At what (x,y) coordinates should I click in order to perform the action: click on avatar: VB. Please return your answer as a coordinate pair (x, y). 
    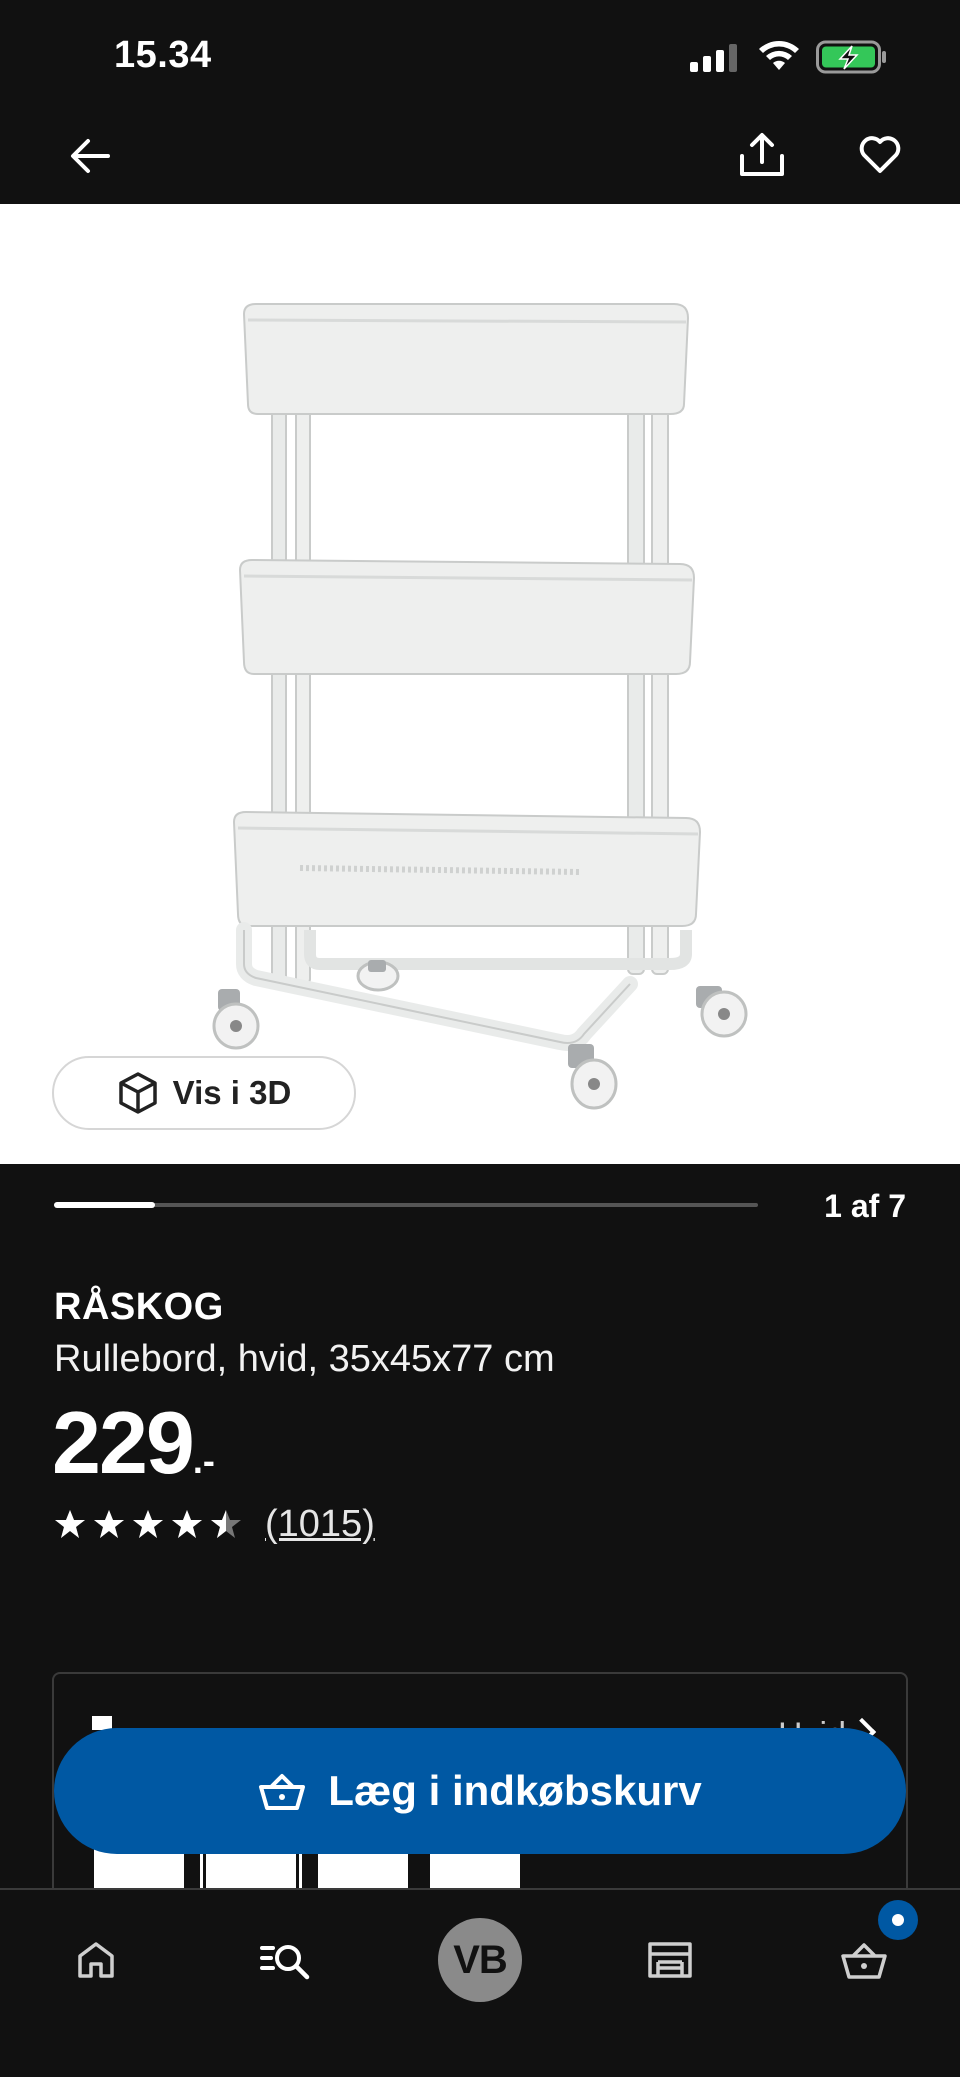
    Looking at the image, I should click on (480, 1960).